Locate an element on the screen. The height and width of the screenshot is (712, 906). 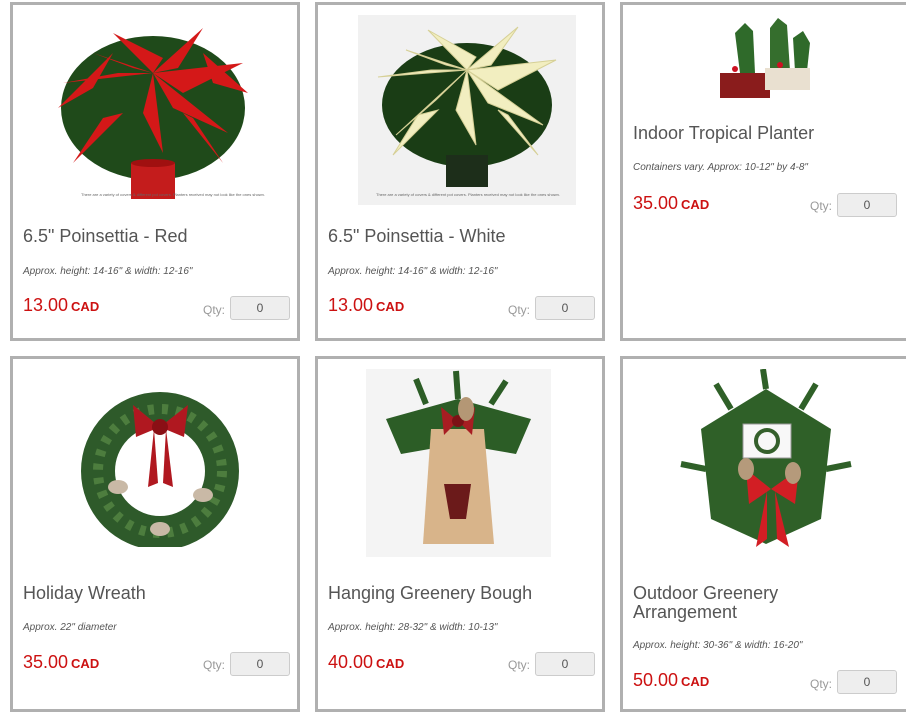
product-title: 6.5" Poinsettia - White is located at coordinates (416, 236).